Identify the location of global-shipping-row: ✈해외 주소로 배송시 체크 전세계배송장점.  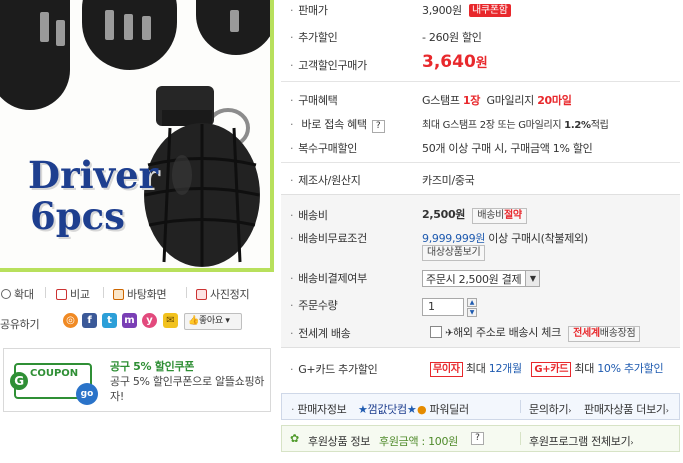
(535, 333).